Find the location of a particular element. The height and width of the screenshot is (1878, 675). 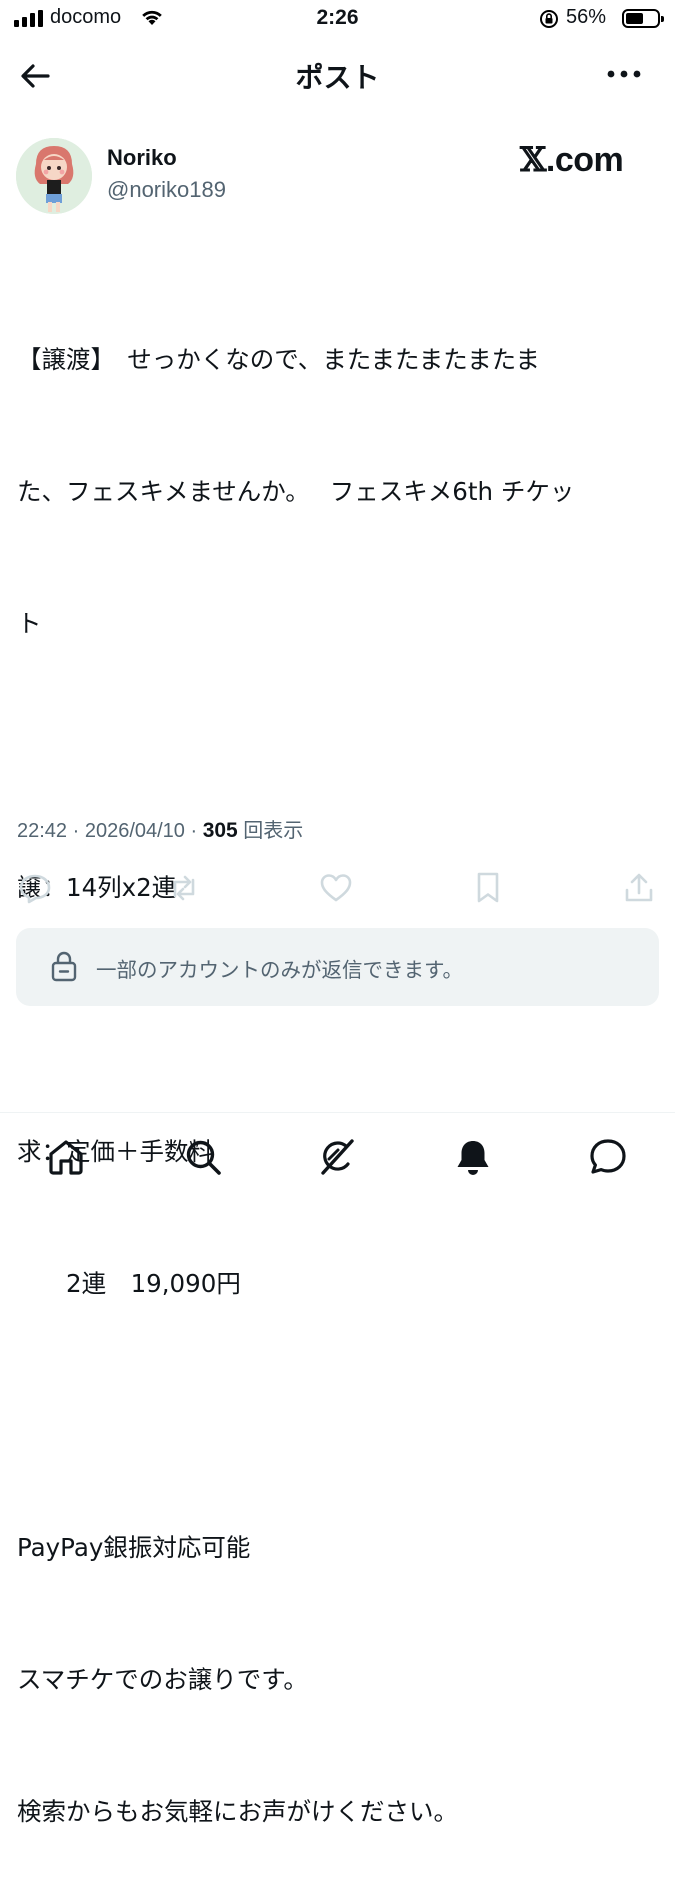

x-com-watermark: 𝕏.com is located at coordinates (572, 160).